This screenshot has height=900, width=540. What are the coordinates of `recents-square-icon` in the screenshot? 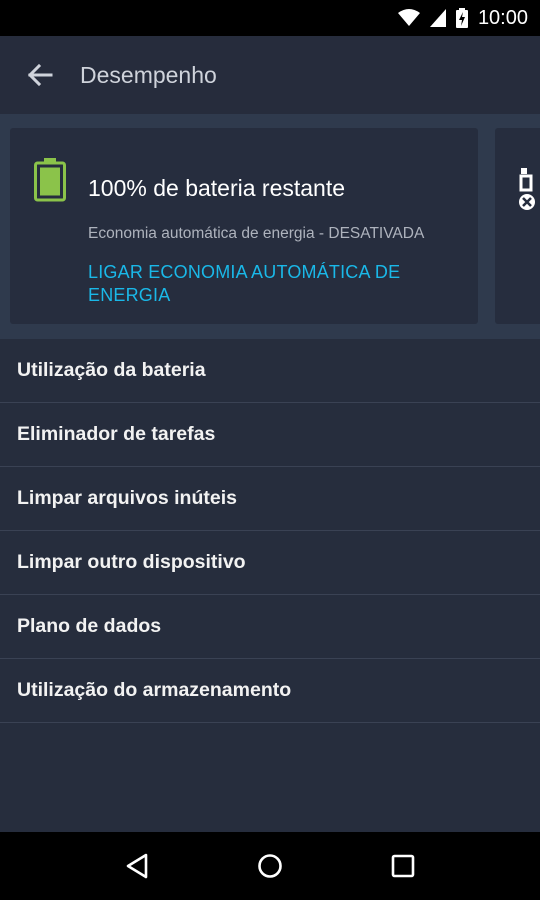 It's located at (403, 866).